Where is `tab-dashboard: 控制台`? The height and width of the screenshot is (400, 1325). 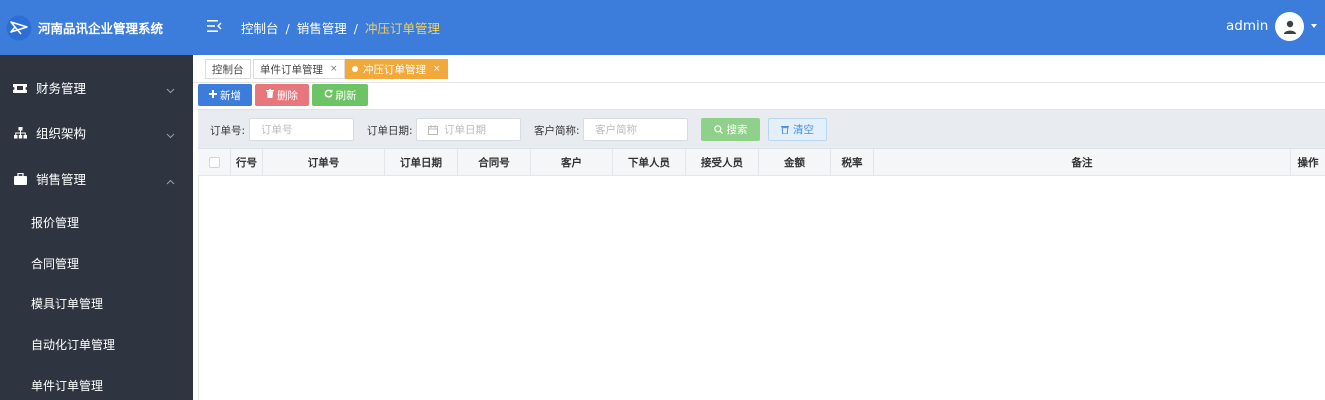
tab-dashboard: 控制台 is located at coordinates (228, 69).